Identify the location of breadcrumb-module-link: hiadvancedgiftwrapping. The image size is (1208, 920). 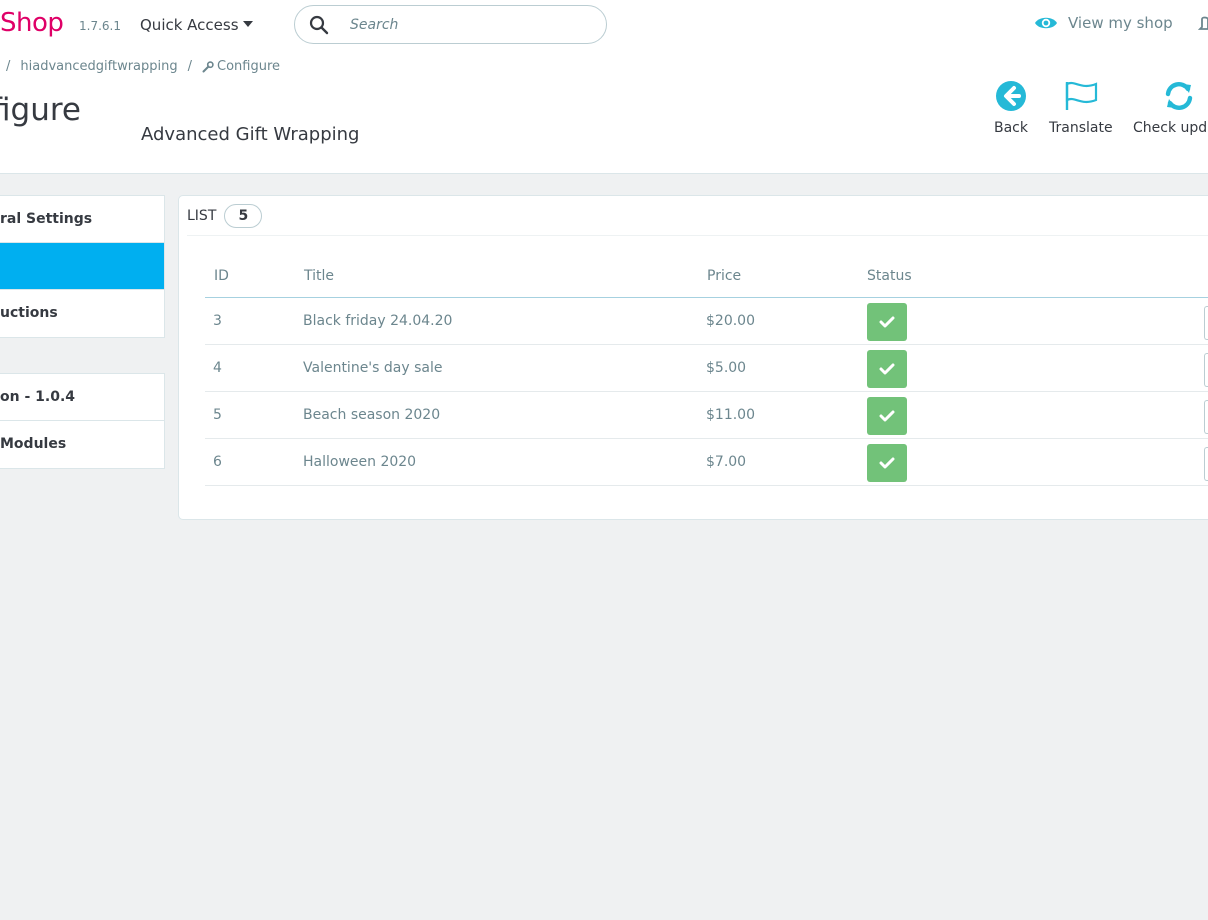
(98, 66).